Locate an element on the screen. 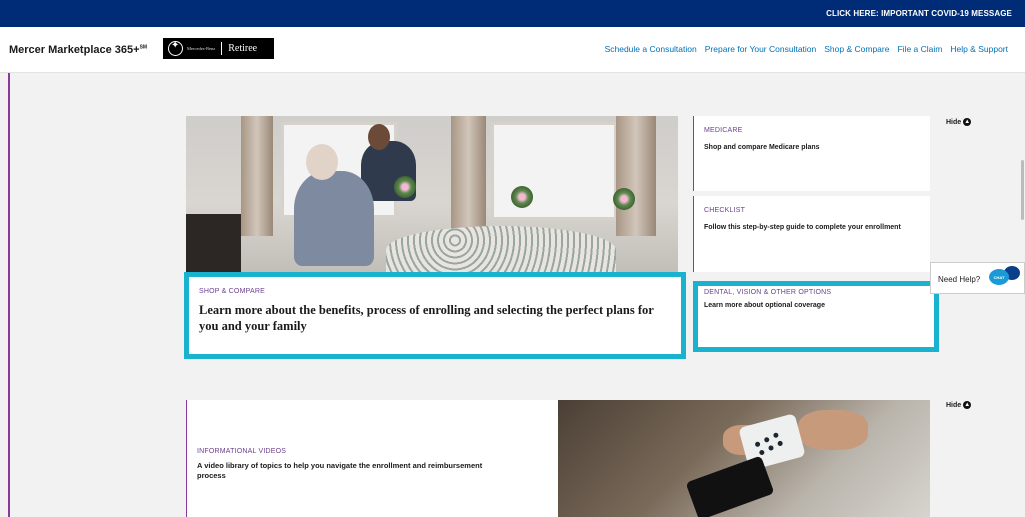 The height and width of the screenshot is (517, 1025). medicare-desc: Shop and compare Medicare plans is located at coordinates (762, 147).